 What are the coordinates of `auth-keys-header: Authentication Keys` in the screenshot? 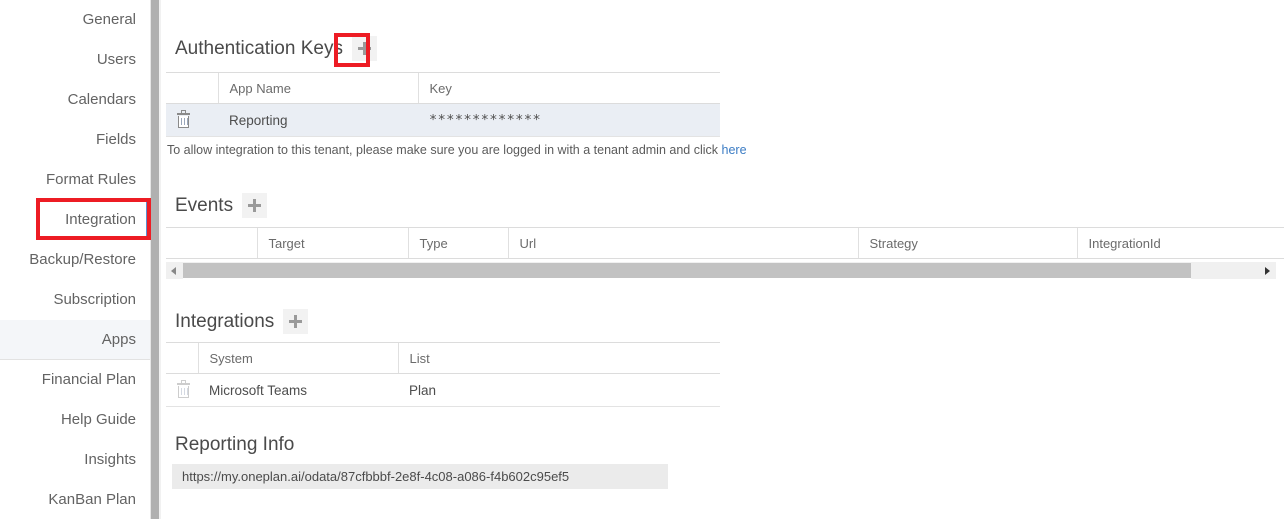 It's located at (276, 48).